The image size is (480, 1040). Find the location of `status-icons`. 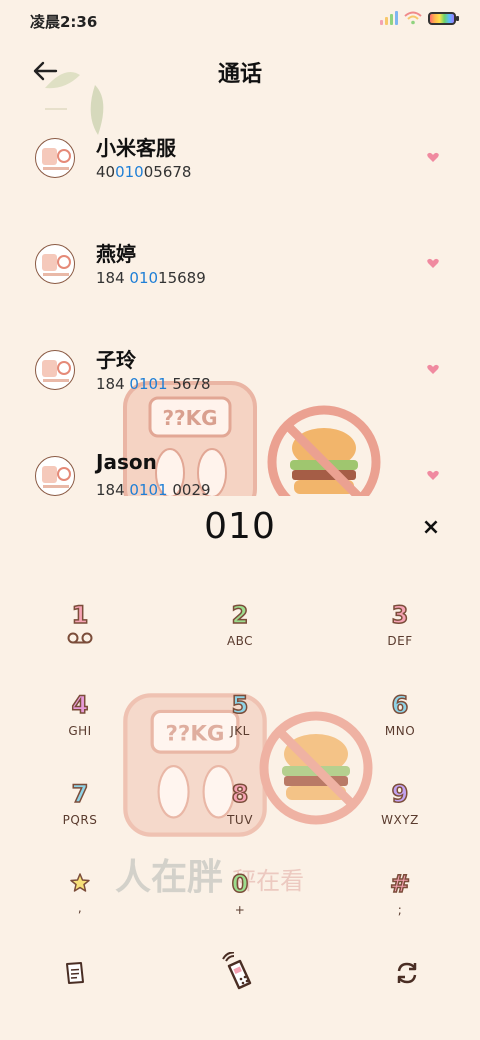

status-icons is located at coordinates (419, 18).